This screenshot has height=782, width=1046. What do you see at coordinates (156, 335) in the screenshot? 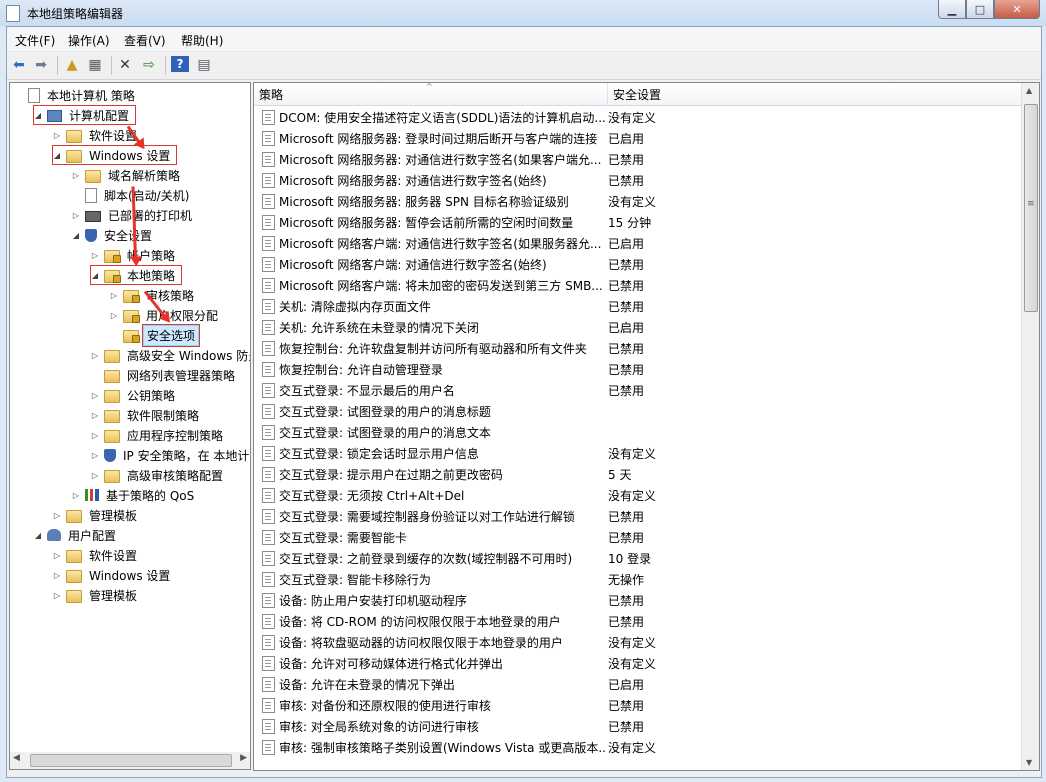
I see `tree-item: 安全选项` at bounding box center [156, 335].